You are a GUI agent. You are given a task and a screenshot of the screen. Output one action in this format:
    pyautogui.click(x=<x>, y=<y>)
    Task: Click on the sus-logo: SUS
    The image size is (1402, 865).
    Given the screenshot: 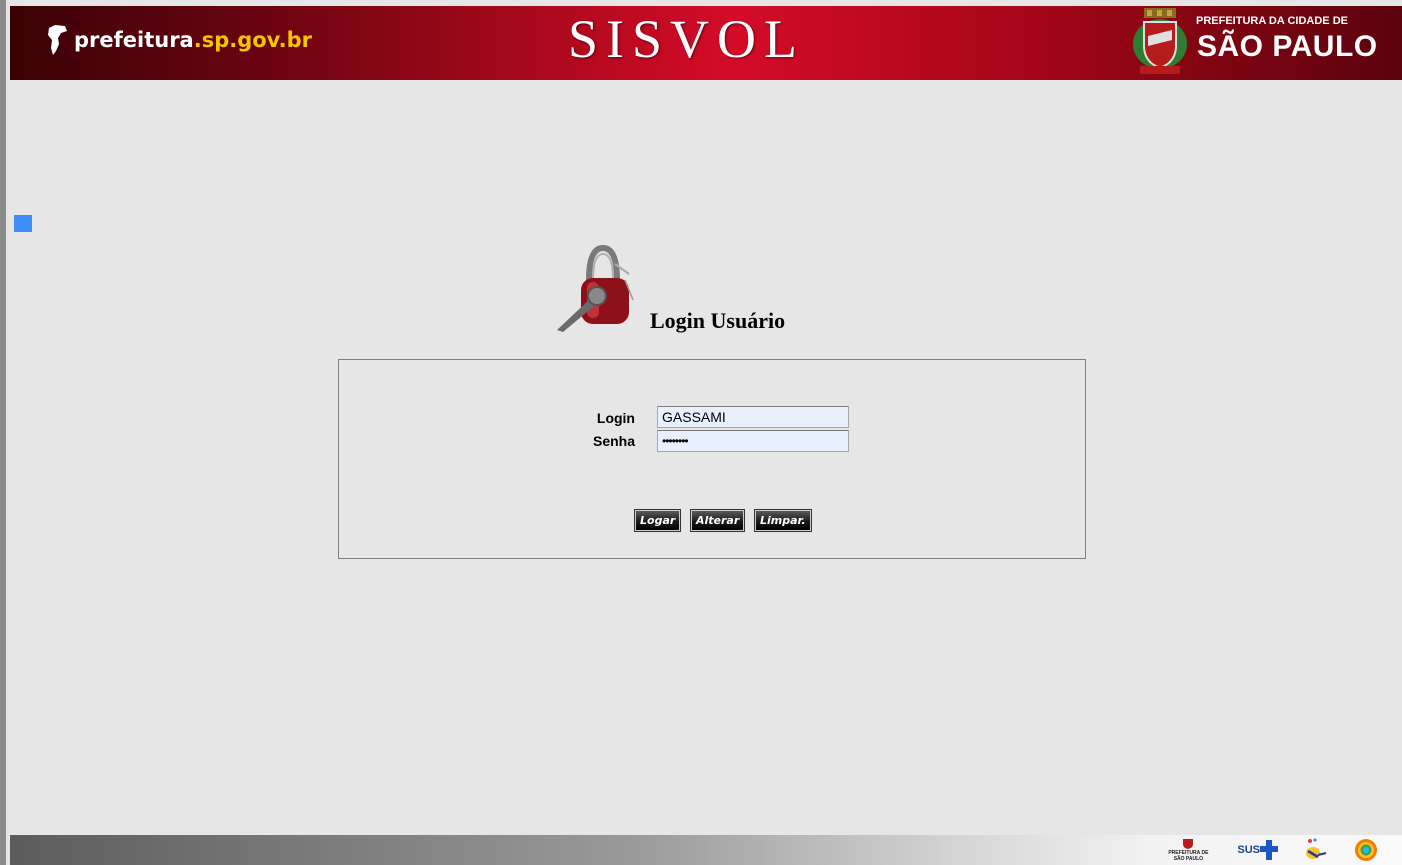 What is the action you would take?
    pyautogui.click(x=1257, y=850)
    